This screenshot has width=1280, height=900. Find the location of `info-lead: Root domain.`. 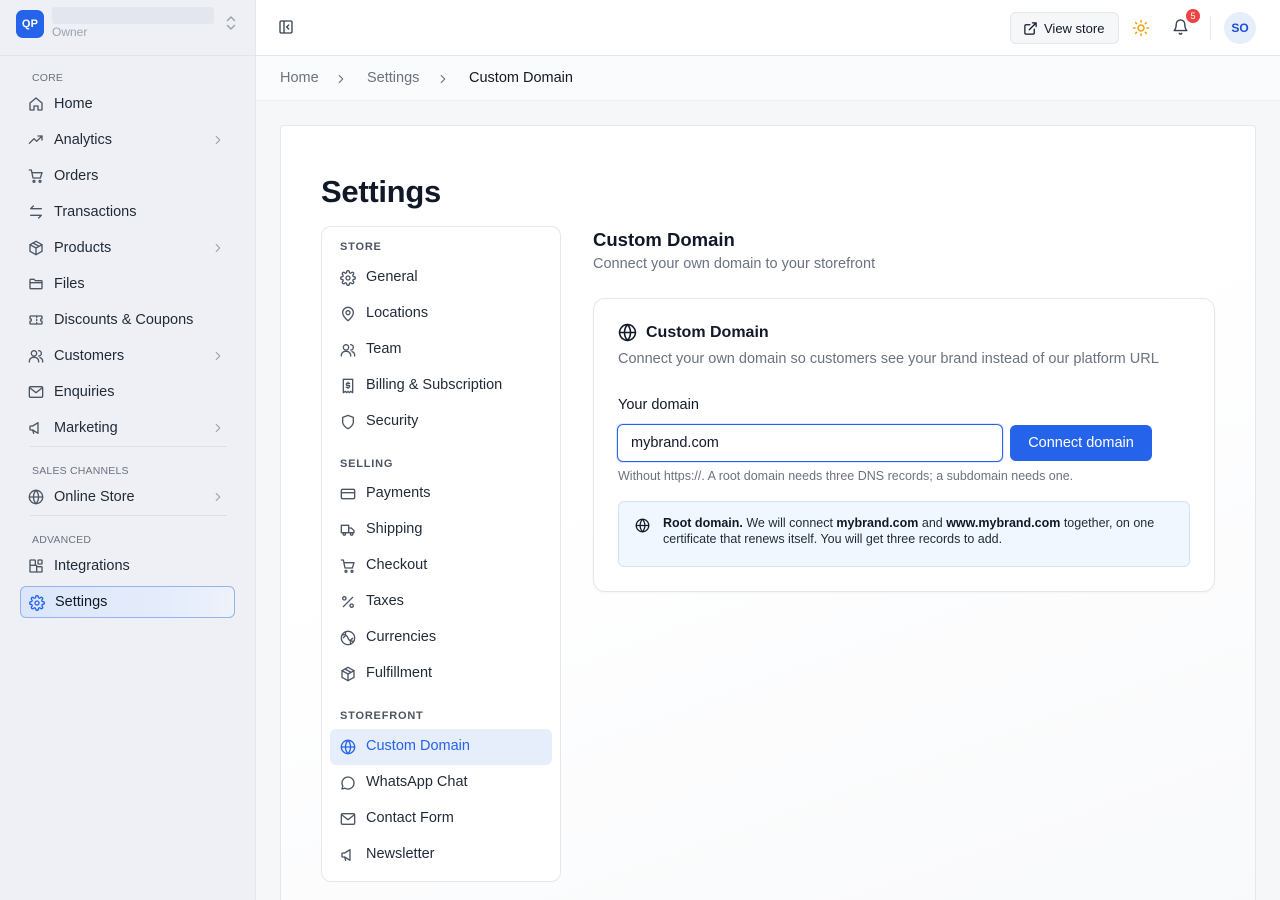

info-lead: Root domain. is located at coordinates (703, 523).